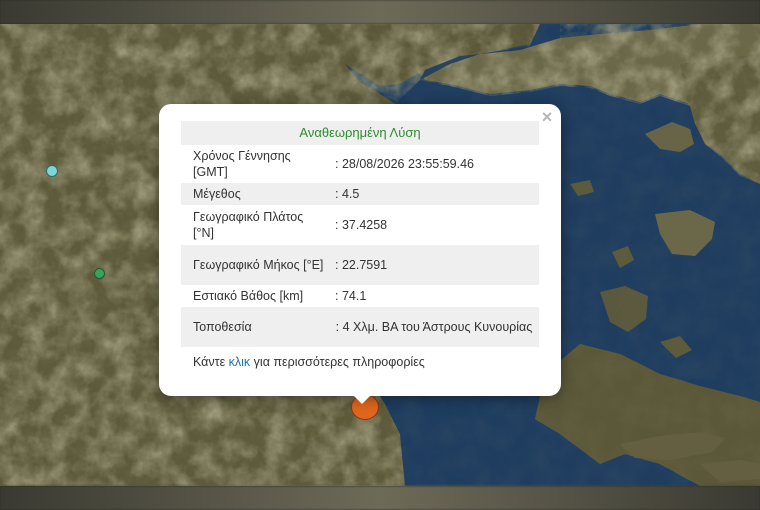 The image size is (760, 510). What do you see at coordinates (211, 362) in the screenshot?
I see `more-info-prefix: Κάντε` at bounding box center [211, 362].